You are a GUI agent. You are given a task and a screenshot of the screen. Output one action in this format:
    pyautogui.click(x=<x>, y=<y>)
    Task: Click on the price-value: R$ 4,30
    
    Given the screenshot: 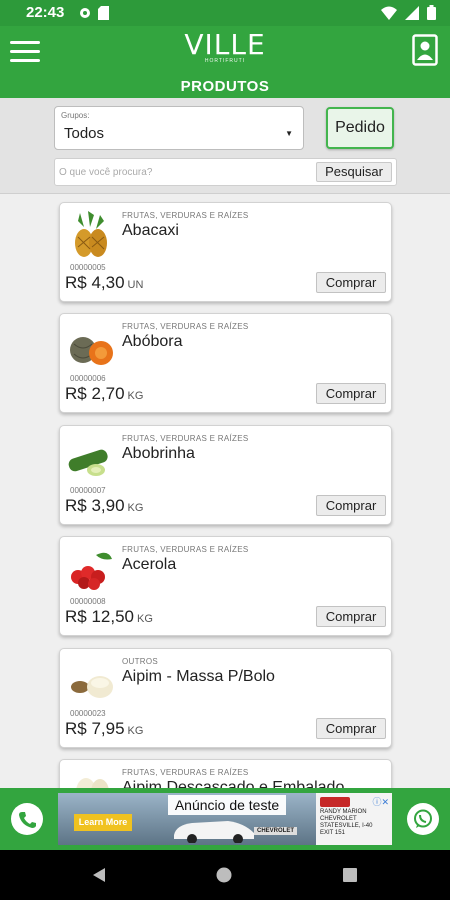 What is the action you would take?
    pyautogui.click(x=95, y=282)
    